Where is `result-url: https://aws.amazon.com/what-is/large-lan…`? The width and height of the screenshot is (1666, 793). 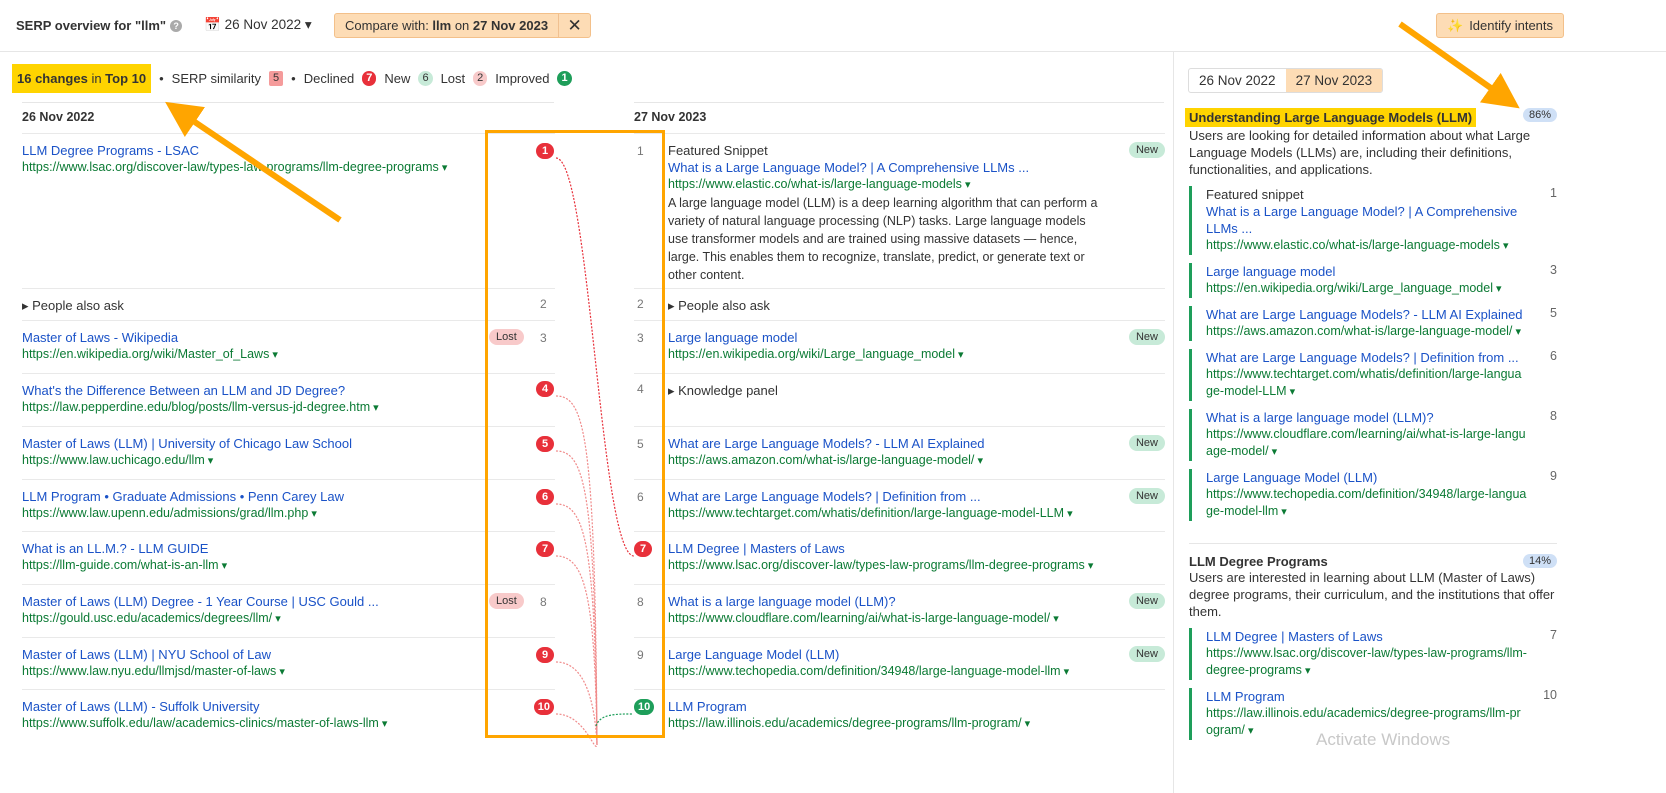
result-url: https://aws.amazon.com/what-is/large-lan… is located at coordinates (1381, 332).